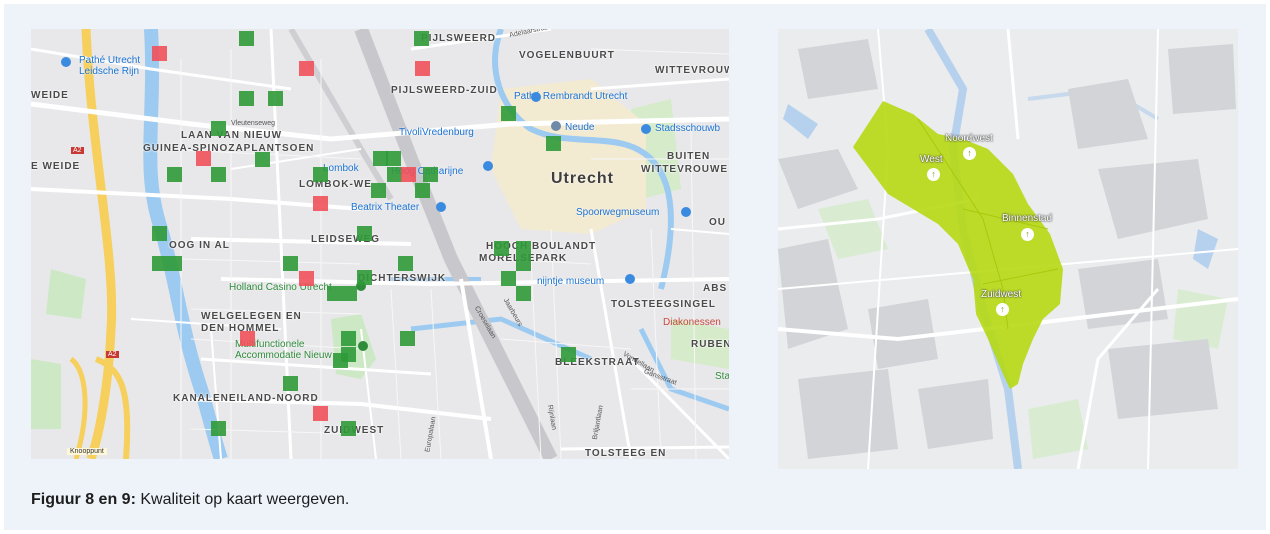  Describe the element at coordinates (87, 451) in the screenshot. I see `junction-label: Knooppunt` at that location.